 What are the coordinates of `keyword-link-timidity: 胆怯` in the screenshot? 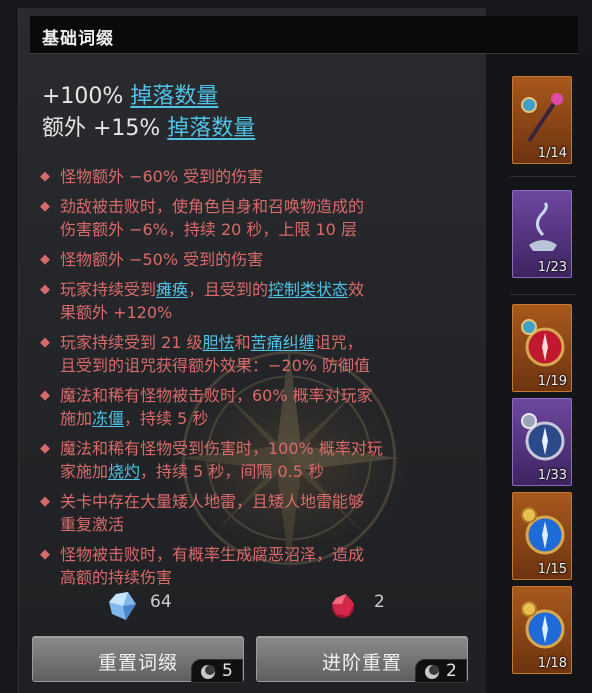 It's located at (219, 342).